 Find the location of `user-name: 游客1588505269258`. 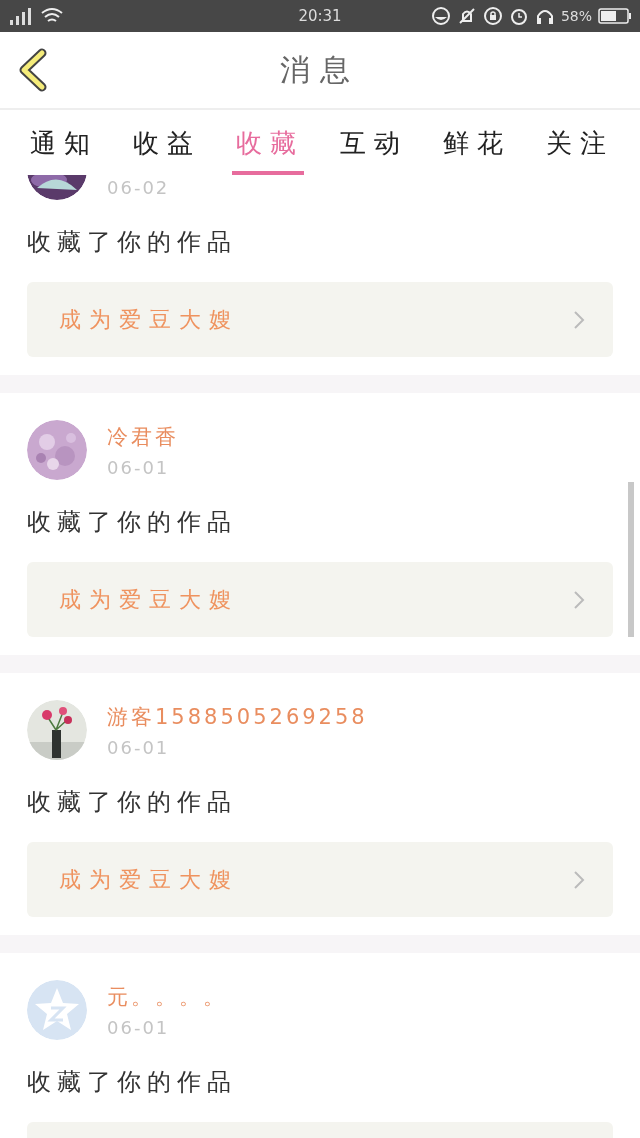

user-name: 游客1588505269258 is located at coordinates (237, 716).